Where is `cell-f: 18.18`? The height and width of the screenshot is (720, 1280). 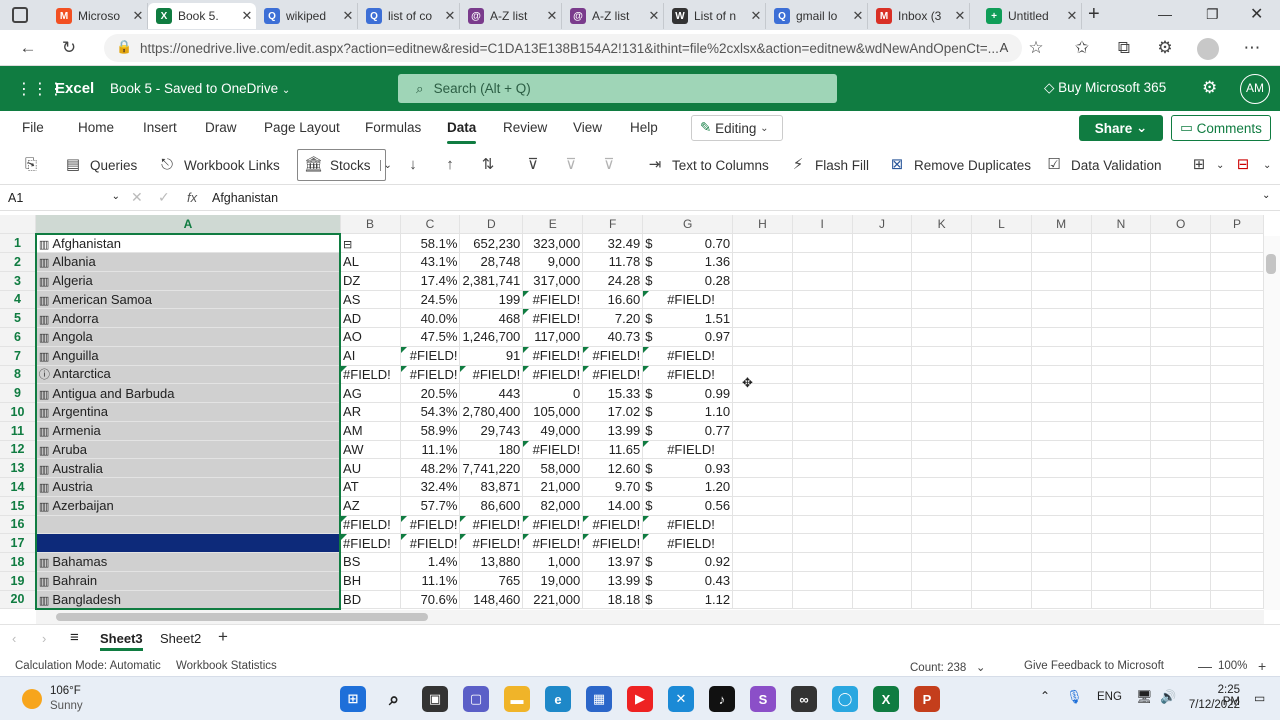 cell-f: 18.18 is located at coordinates (613, 600).